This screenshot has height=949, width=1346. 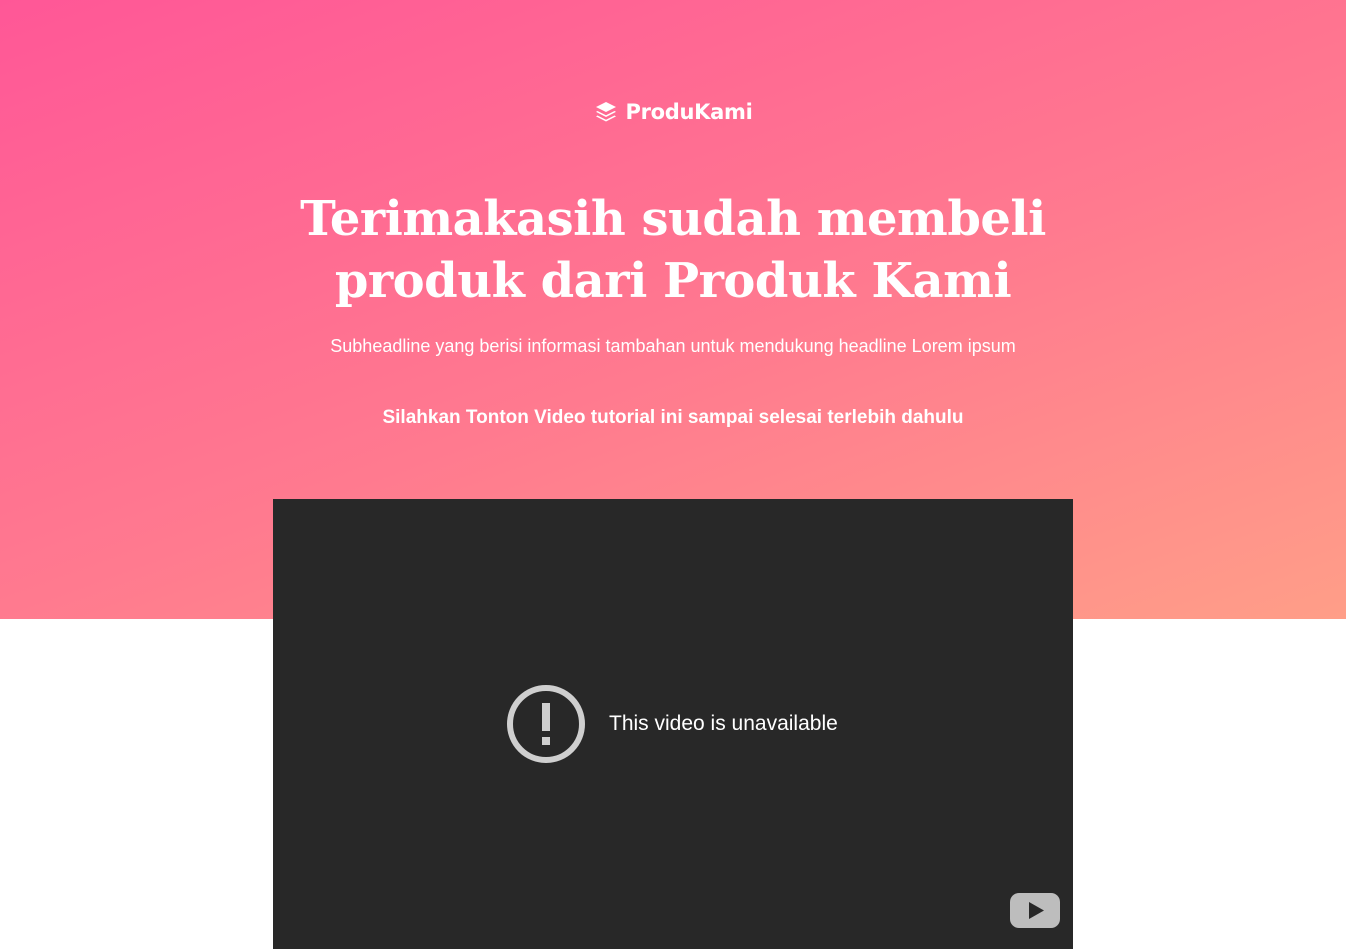 I want to click on youtube-logo-icon, so click(x=1035, y=910).